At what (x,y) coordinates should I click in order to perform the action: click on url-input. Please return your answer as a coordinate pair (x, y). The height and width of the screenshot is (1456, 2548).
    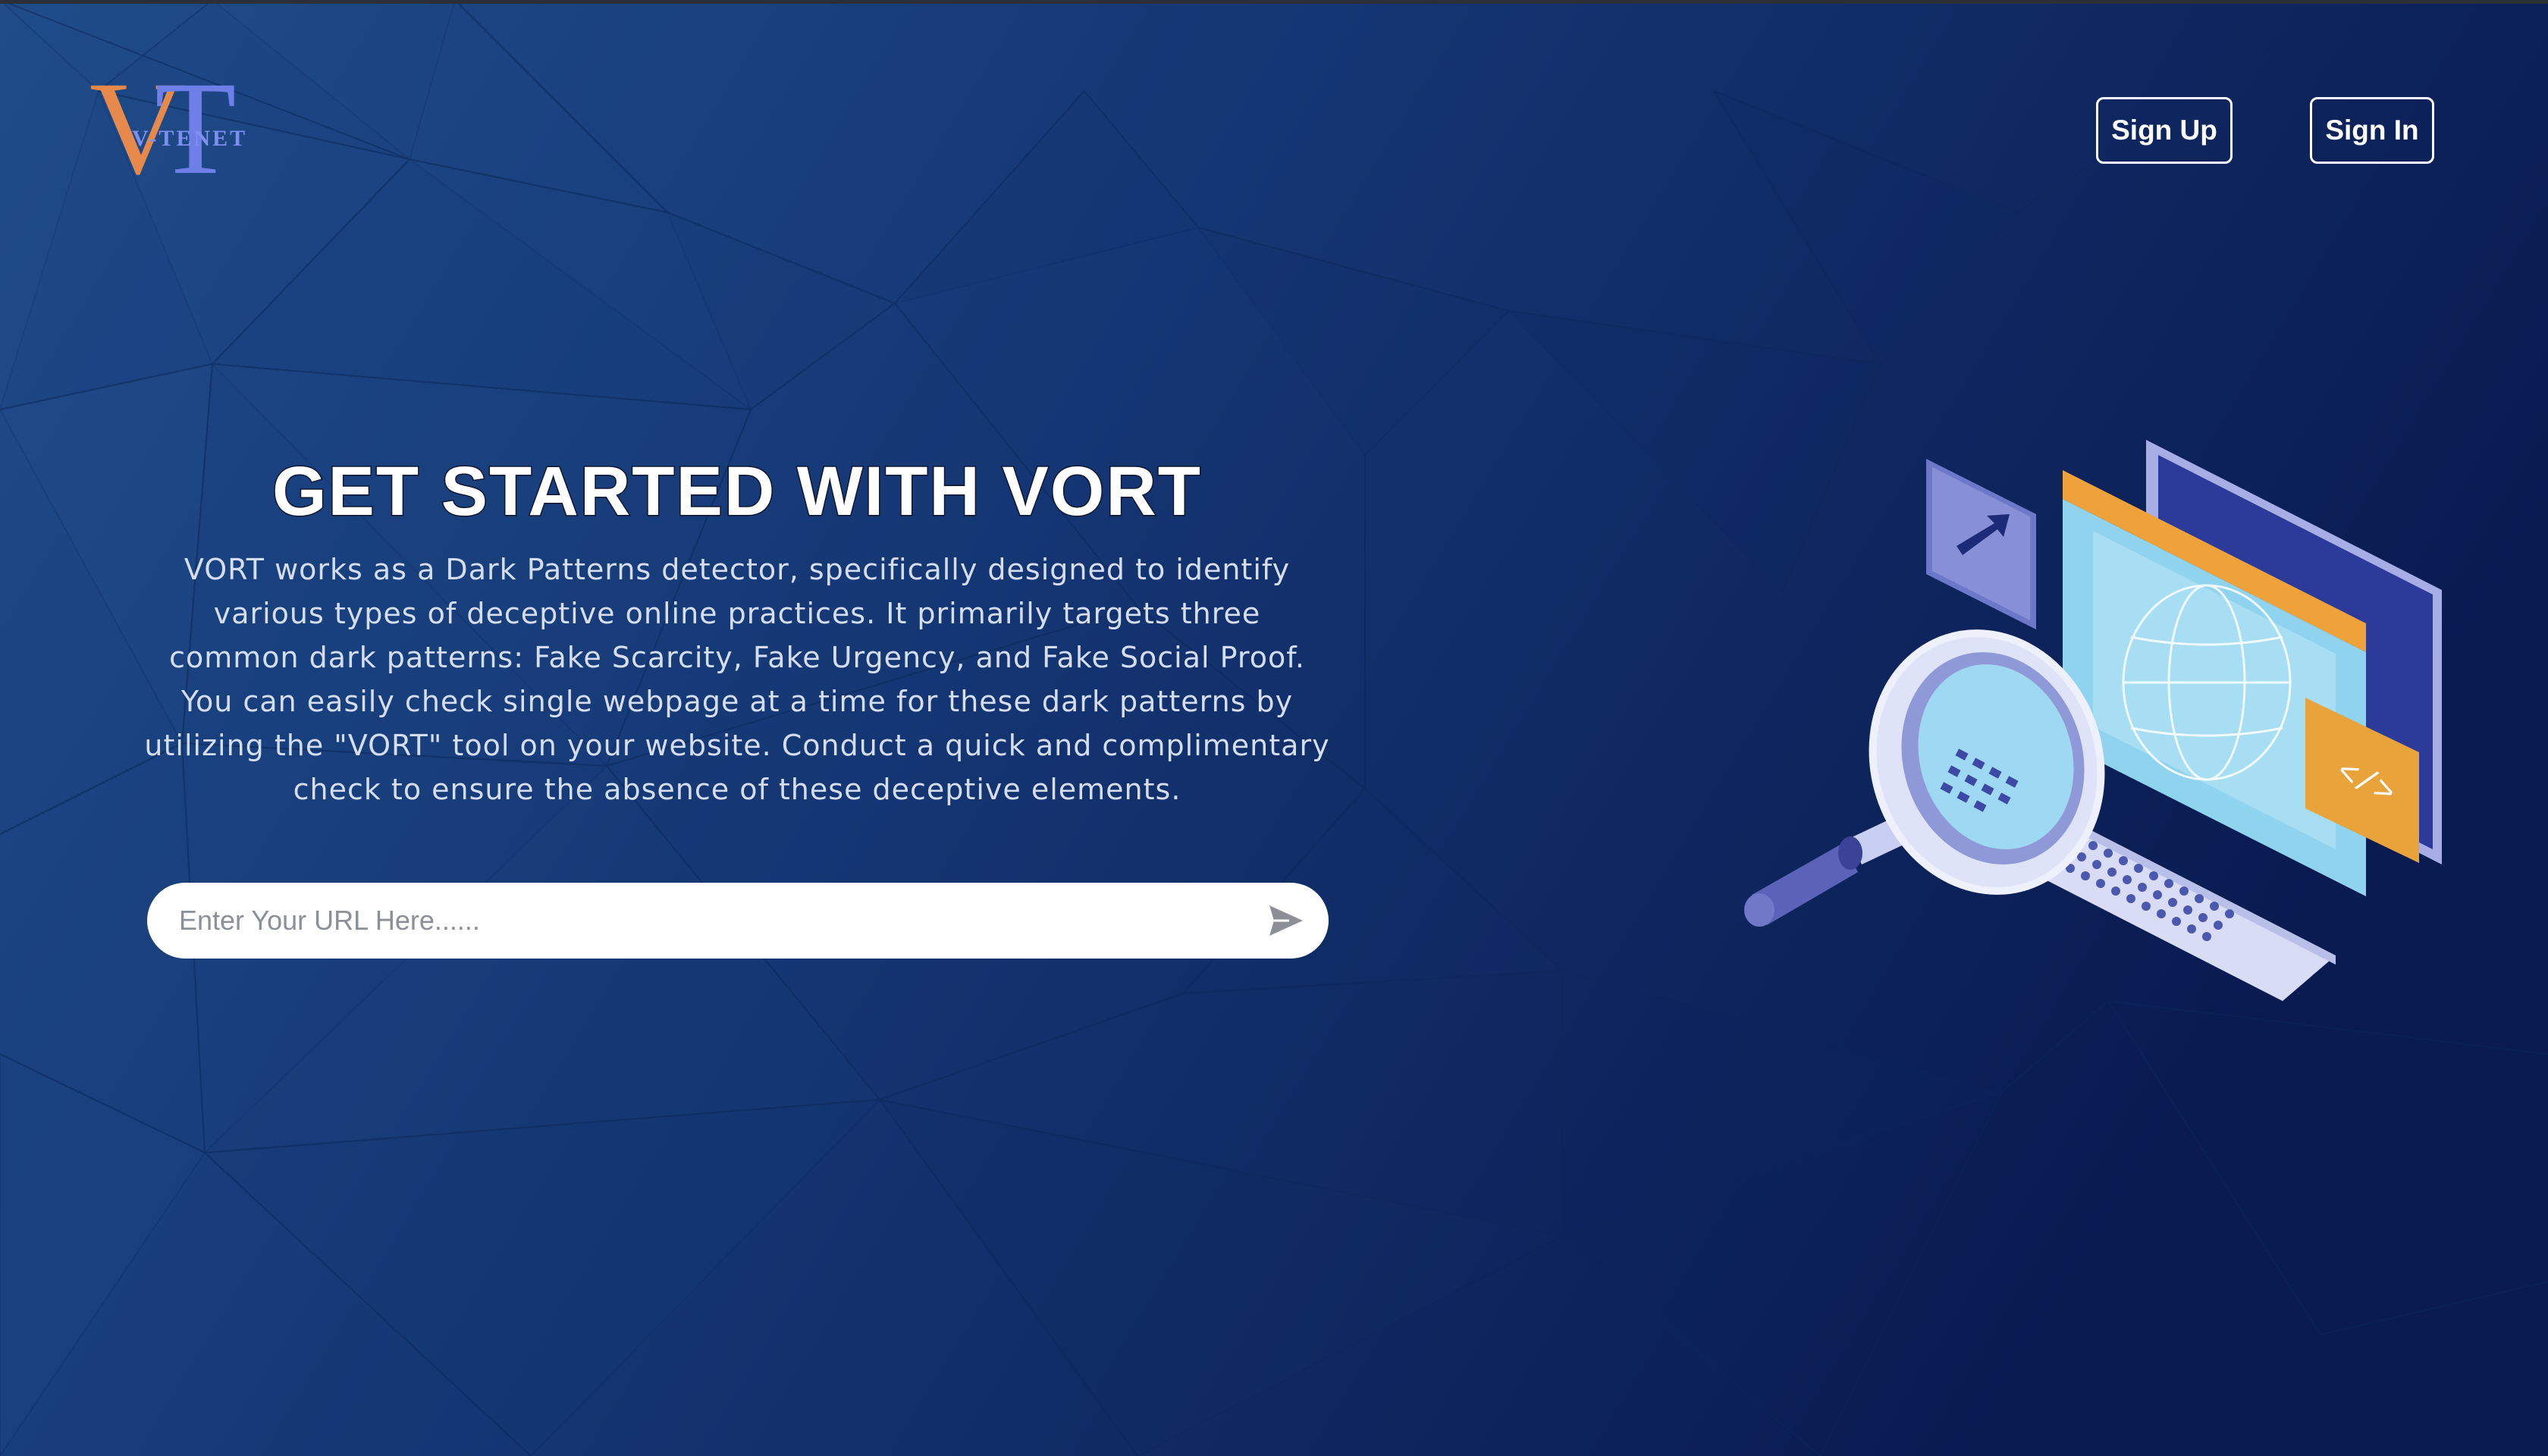
    Looking at the image, I should click on (702, 920).